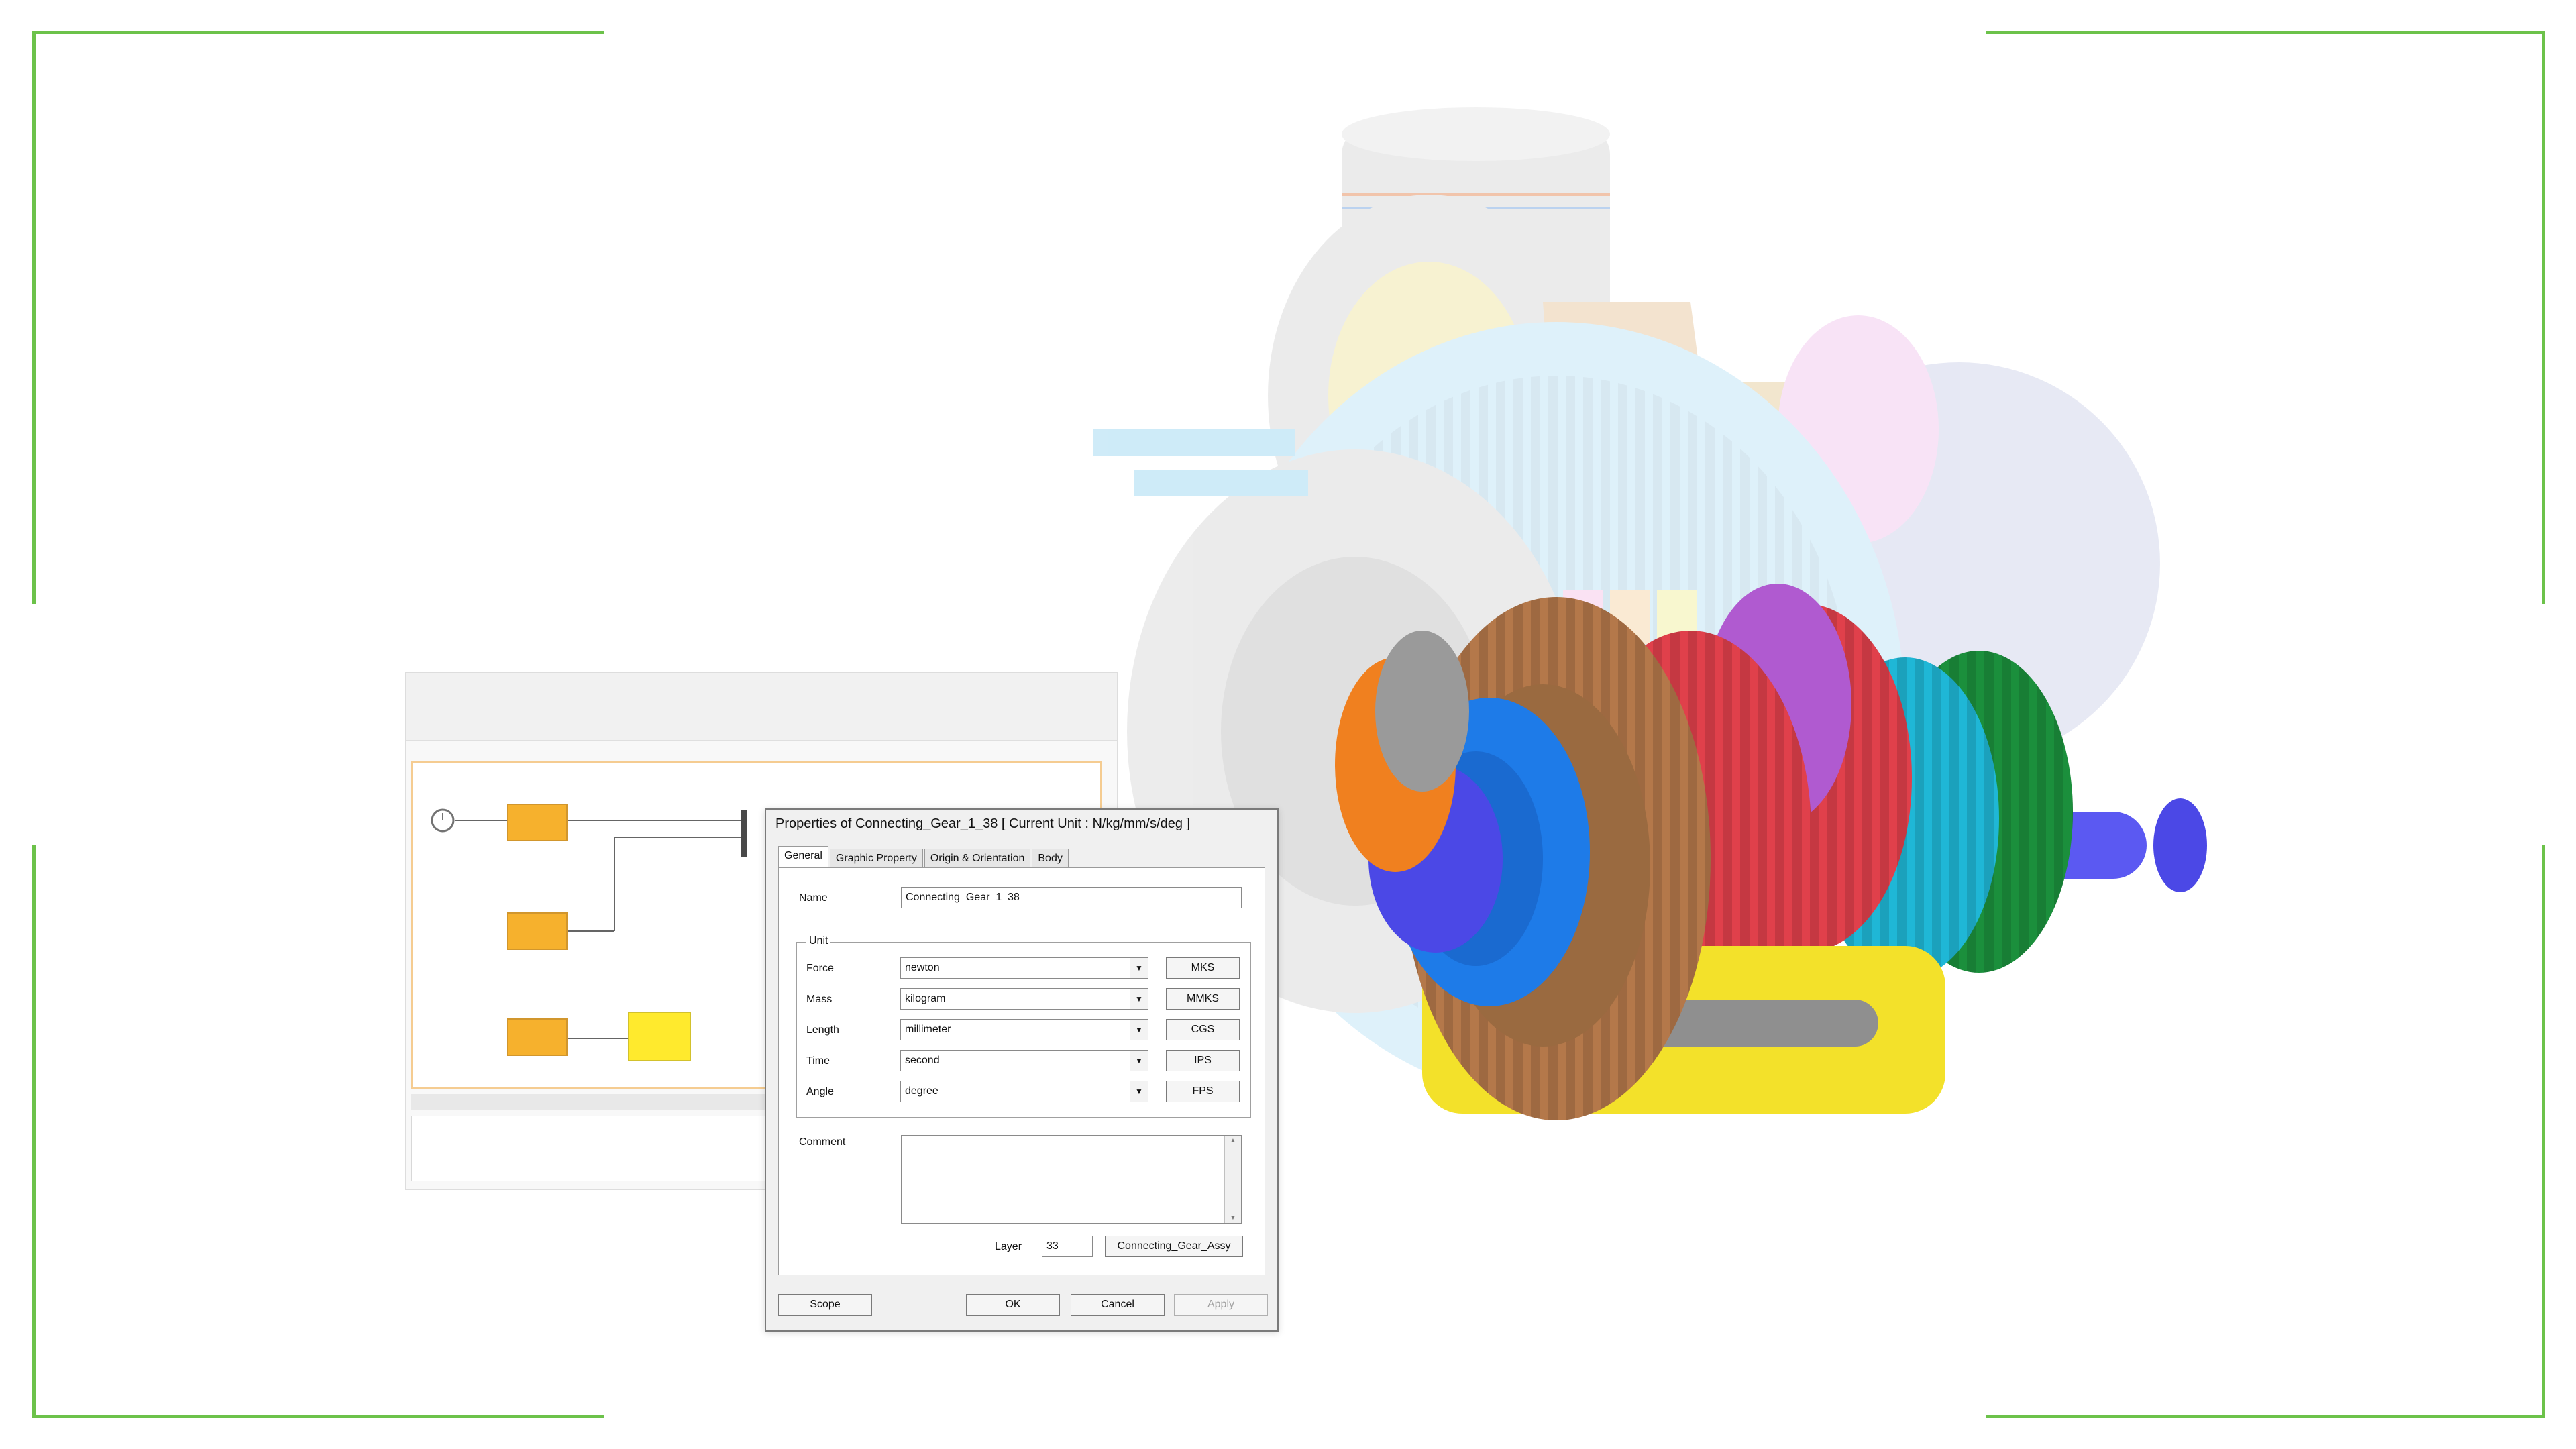 Image resolution: width=2576 pixels, height=1449 pixels. Describe the element at coordinates (1013, 1305) in the screenshot. I see `ok-button: OK` at that location.